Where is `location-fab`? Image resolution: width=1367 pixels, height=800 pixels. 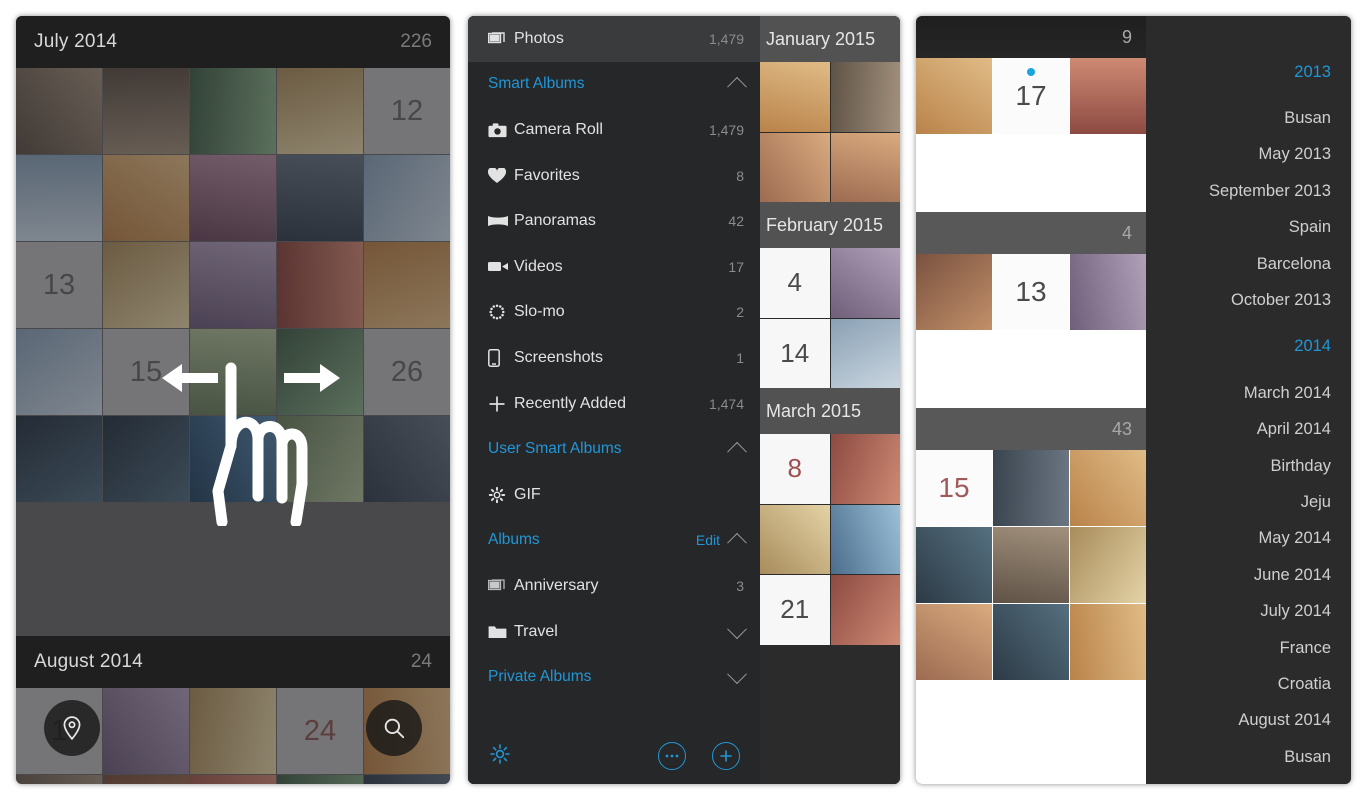
location-fab is located at coordinates (72, 728).